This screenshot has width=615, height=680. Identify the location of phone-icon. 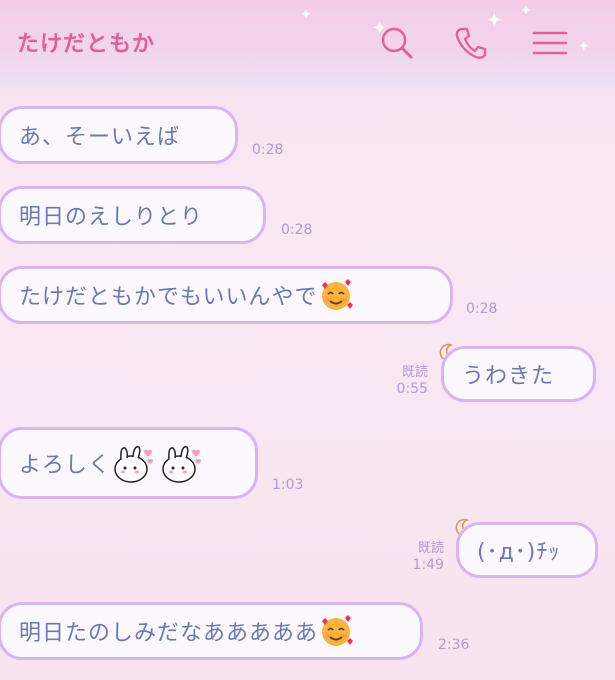
(471, 43).